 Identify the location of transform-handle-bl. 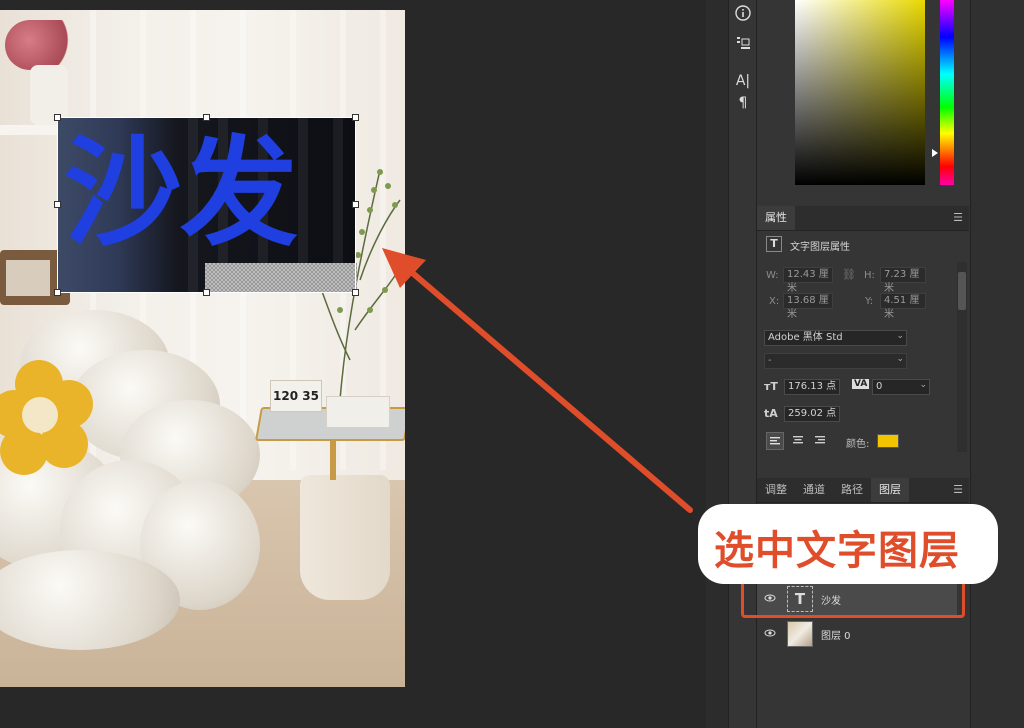
(57, 292).